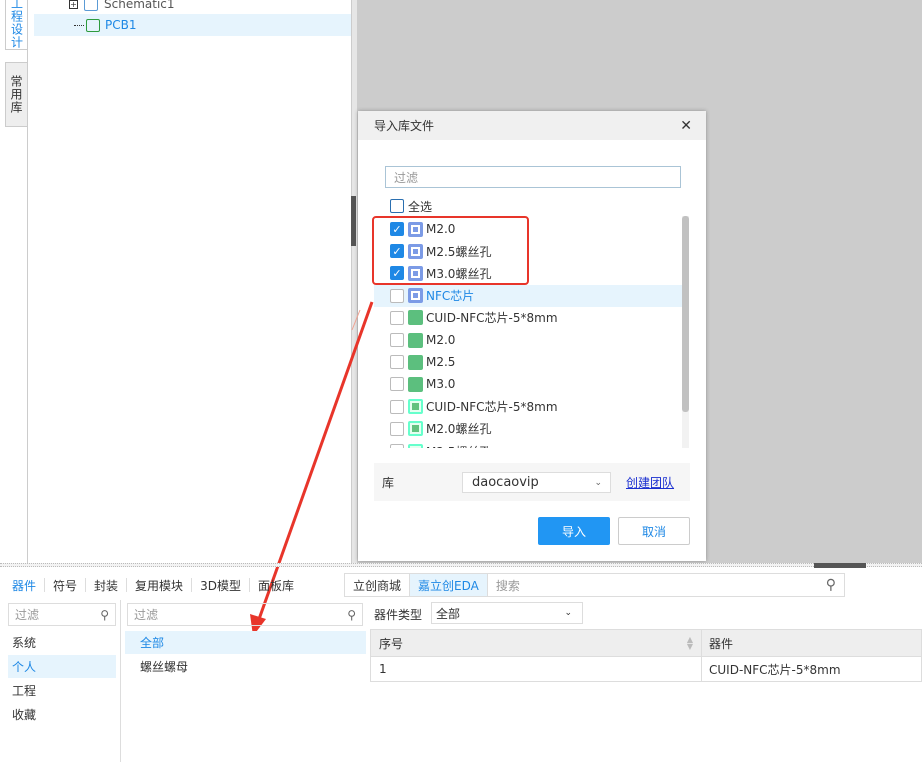 Image resolution: width=922 pixels, height=762 pixels. Describe the element at coordinates (276, 585) in the screenshot. I see `bottom-tab: 面板库` at that location.